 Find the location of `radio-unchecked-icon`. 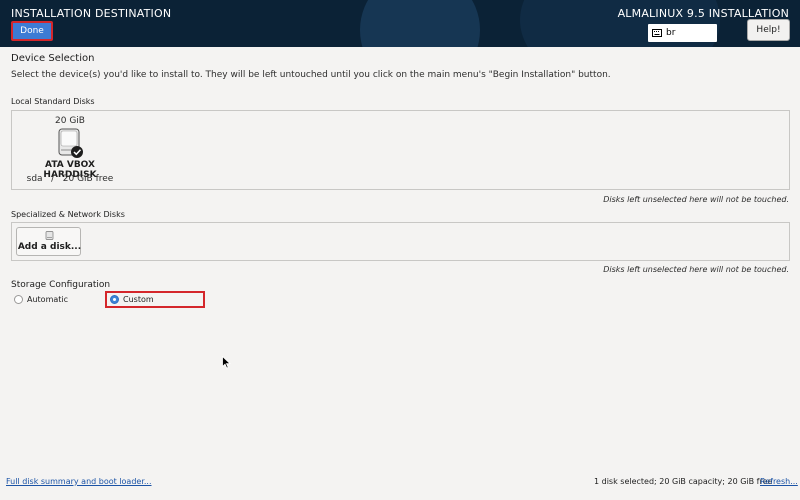

radio-unchecked-icon is located at coordinates (18, 299).